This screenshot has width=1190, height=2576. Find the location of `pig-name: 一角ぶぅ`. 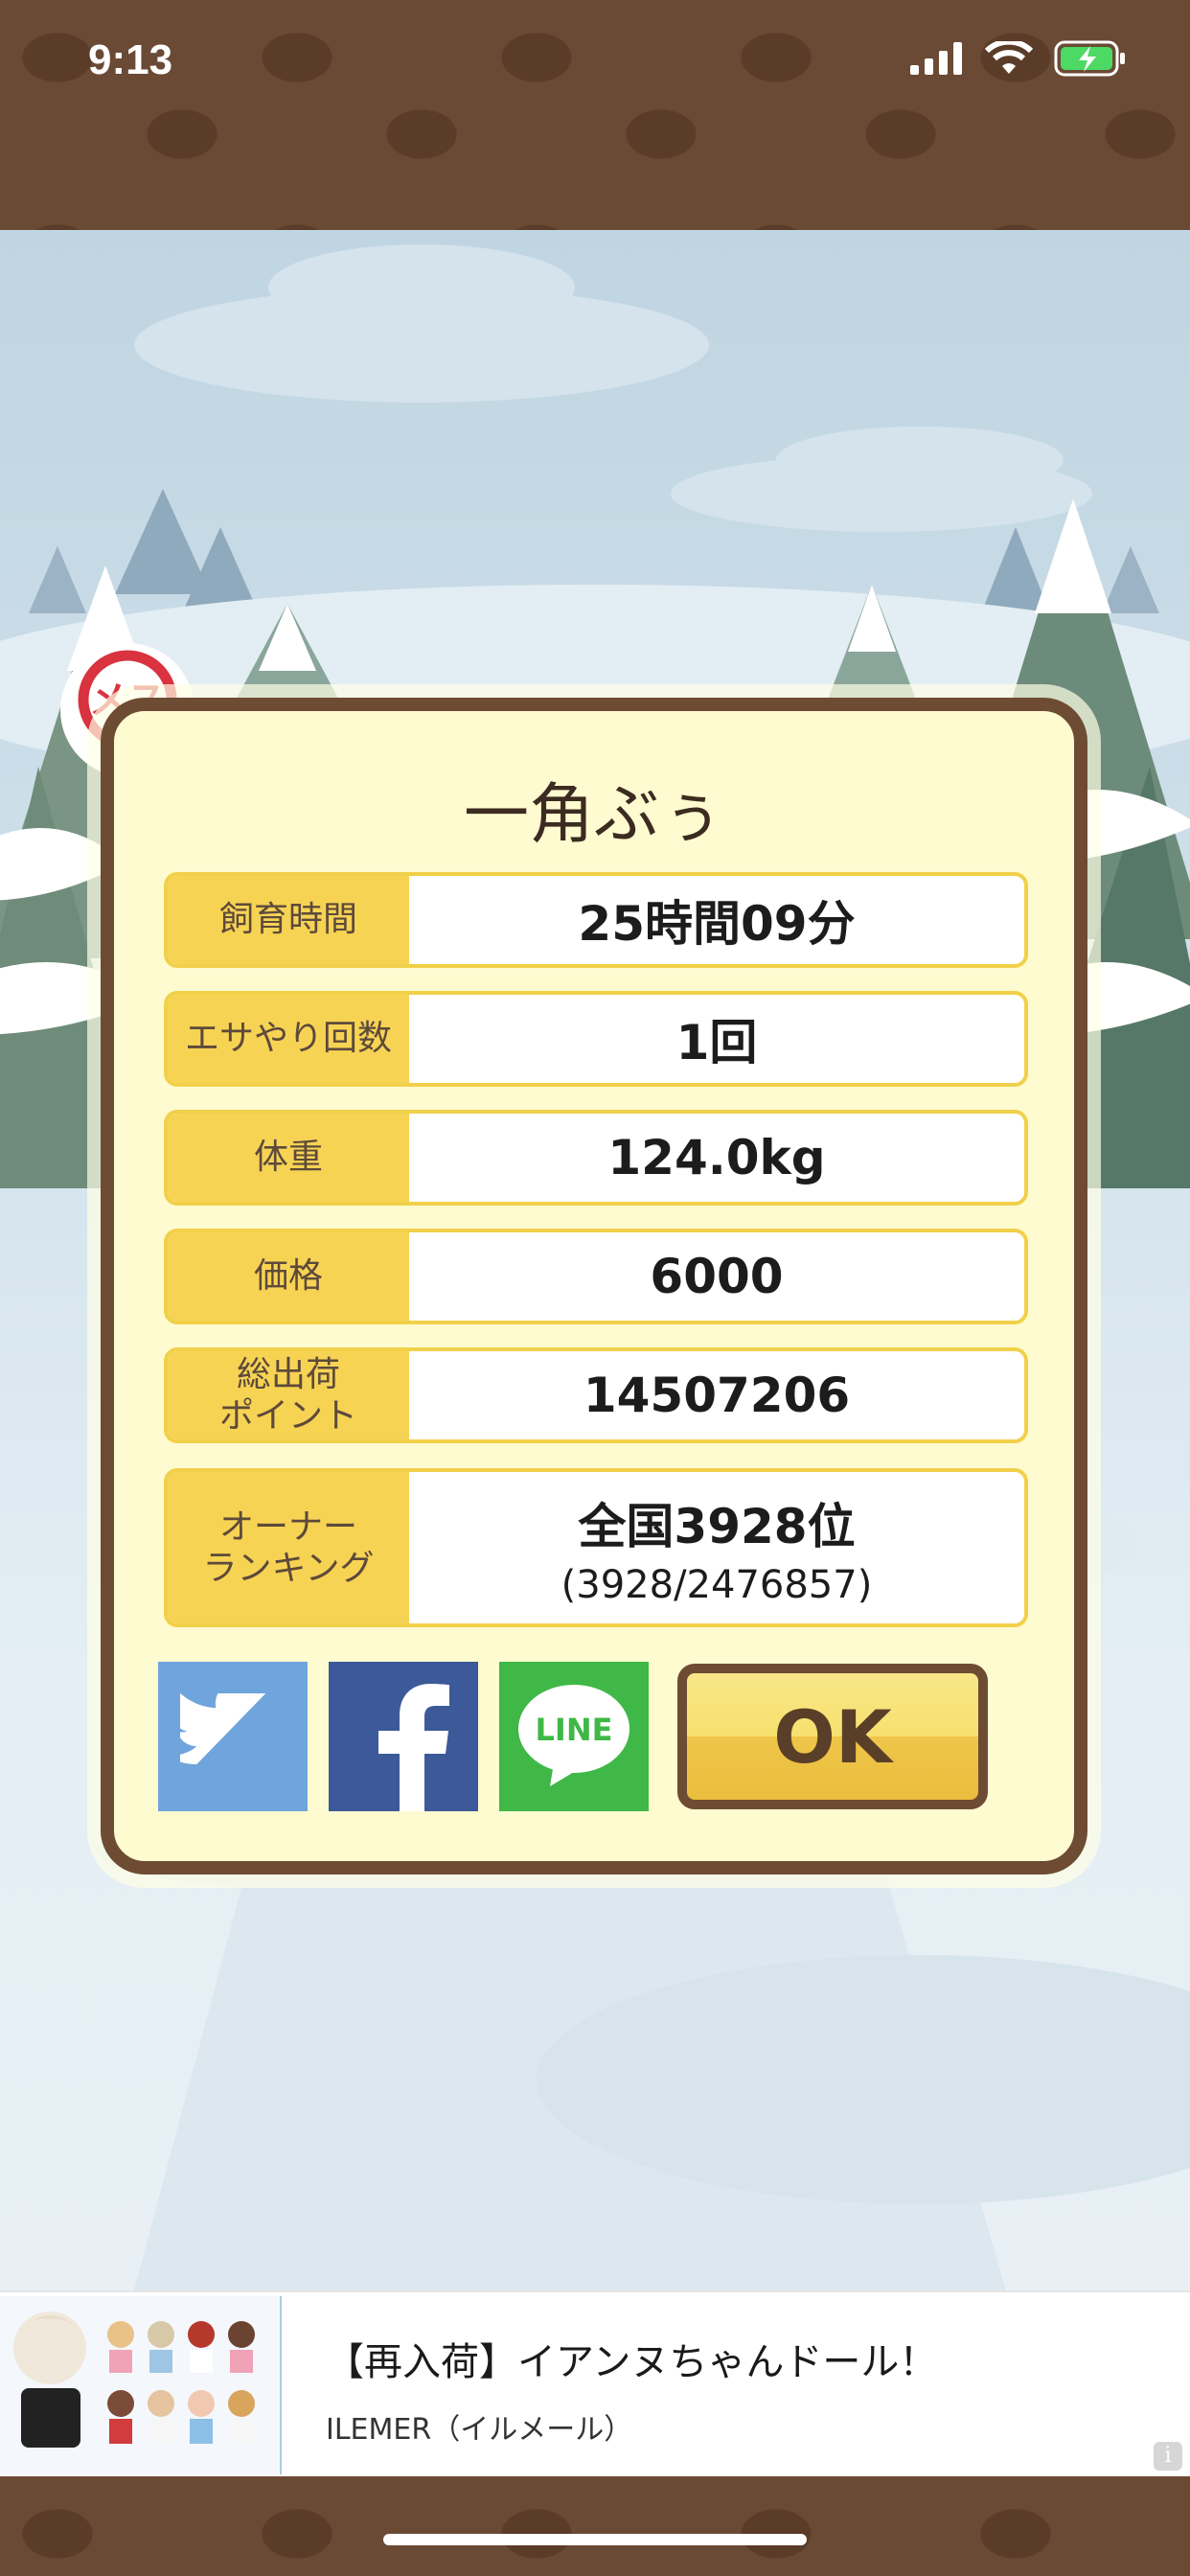

pig-name: 一角ぶぅ is located at coordinates (593, 815).